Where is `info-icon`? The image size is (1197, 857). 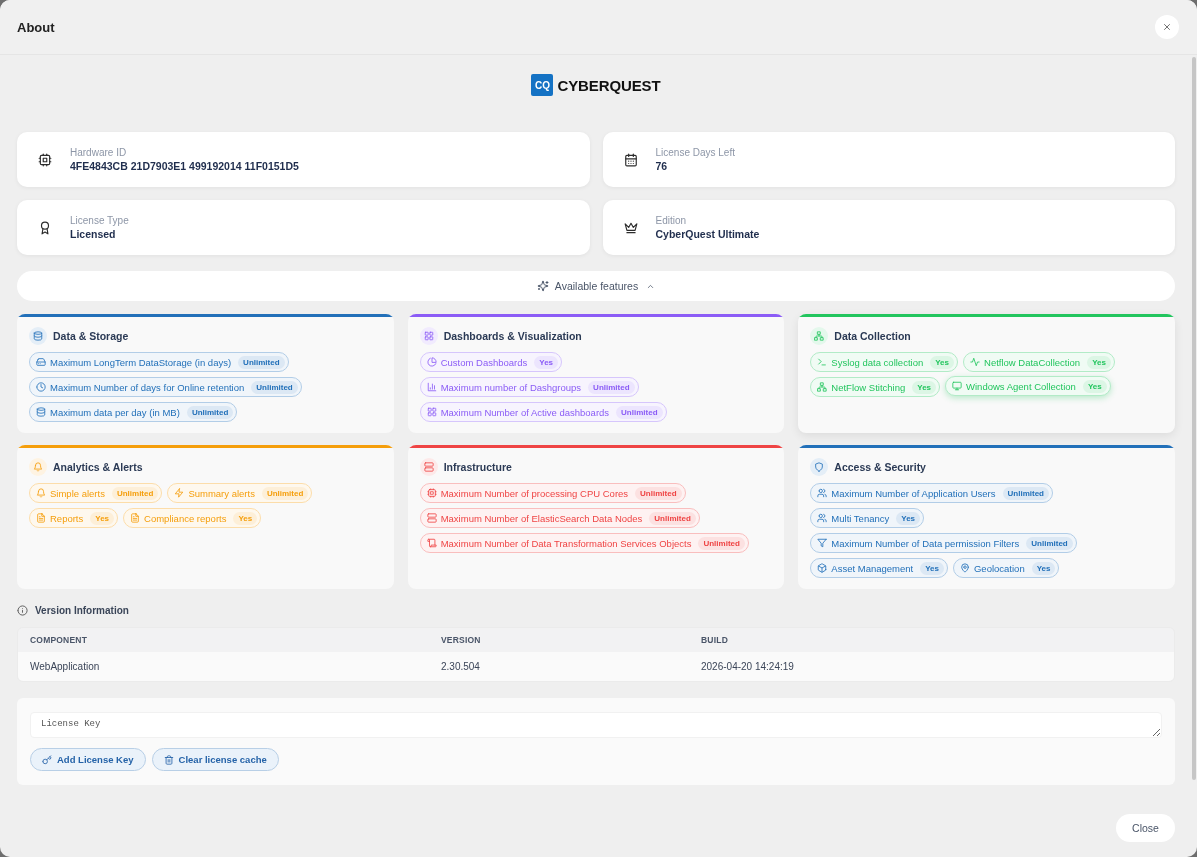
info-icon is located at coordinates (22, 610).